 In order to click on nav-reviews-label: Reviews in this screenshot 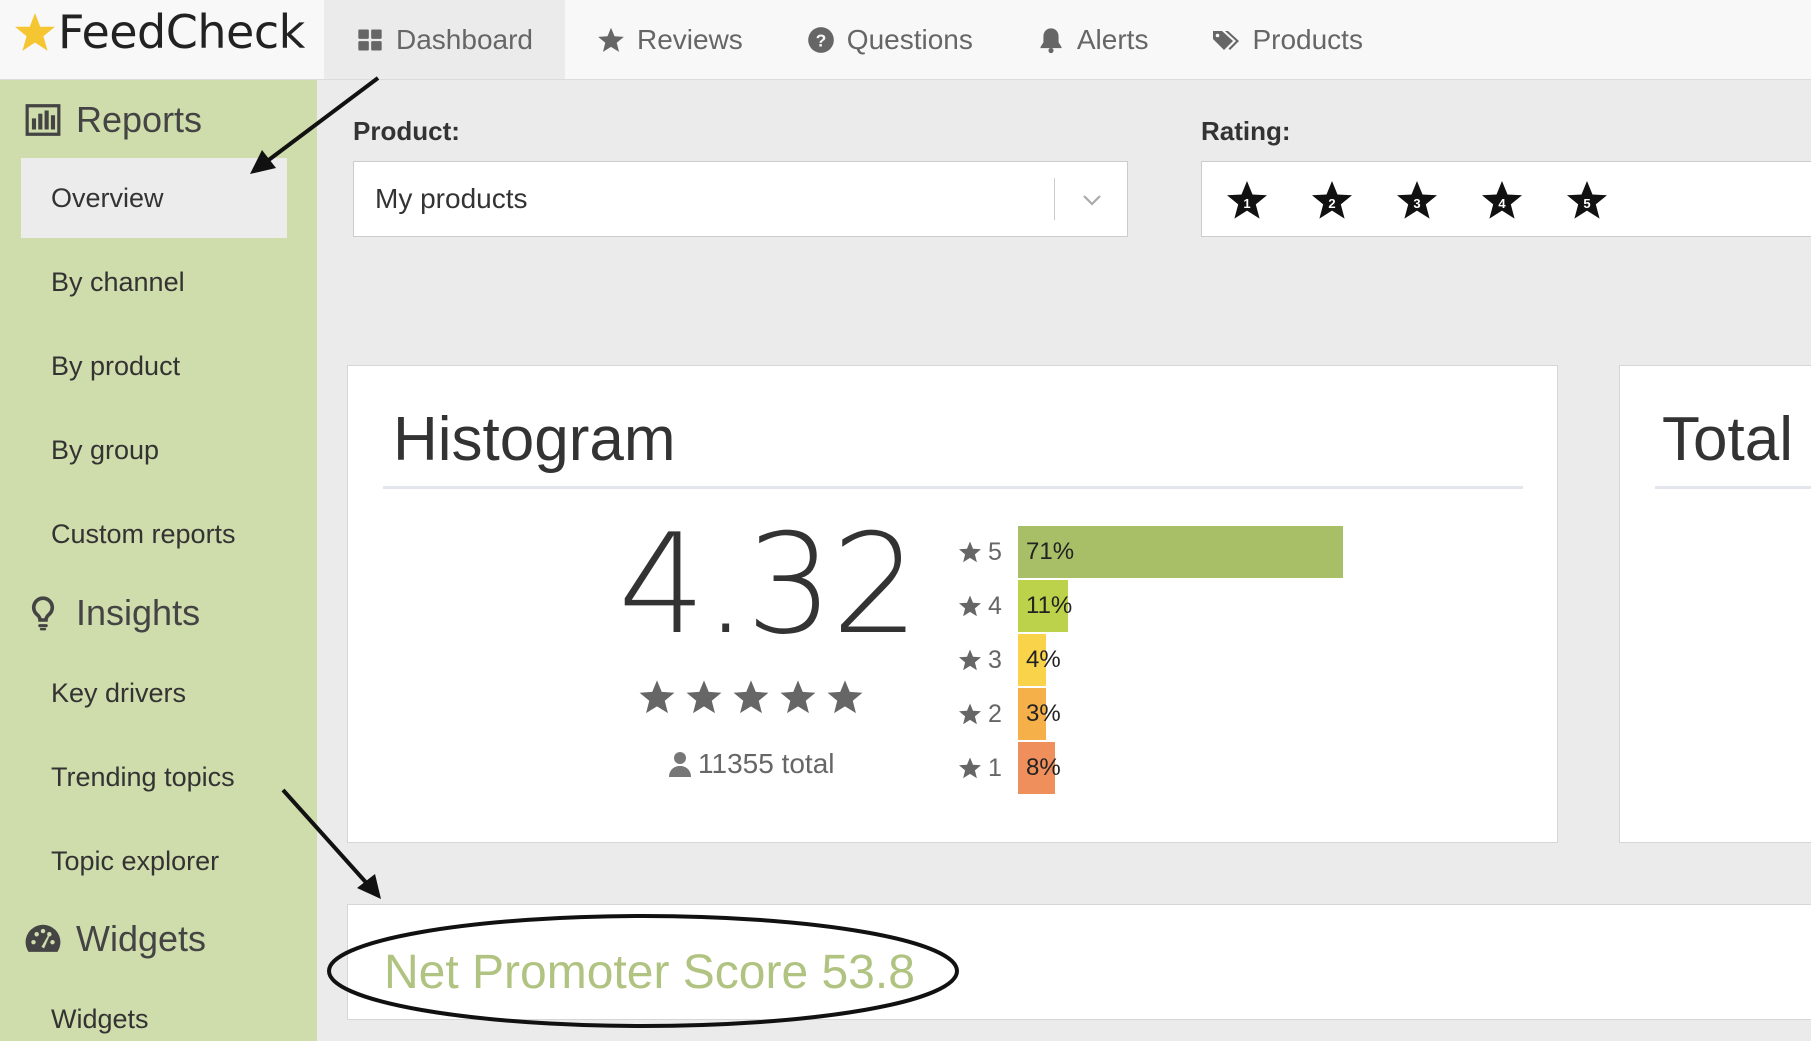, I will do `click(689, 39)`.